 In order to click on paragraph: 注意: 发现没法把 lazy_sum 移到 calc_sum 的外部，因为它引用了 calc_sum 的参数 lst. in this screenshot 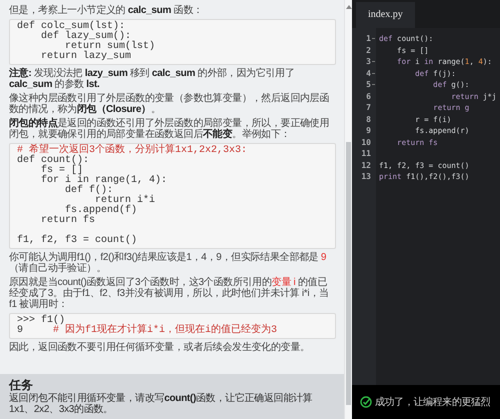, I will do `click(152, 79)`.